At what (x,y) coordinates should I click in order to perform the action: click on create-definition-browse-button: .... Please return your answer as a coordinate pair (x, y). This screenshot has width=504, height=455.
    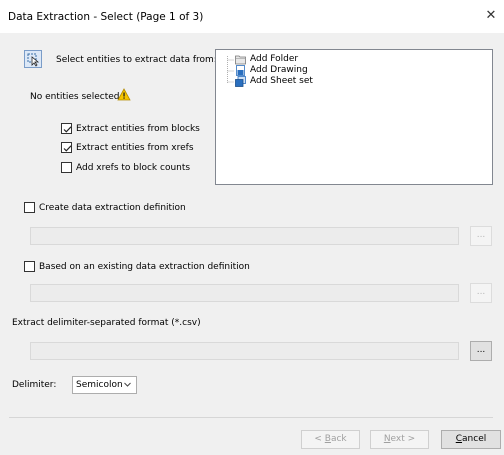
    Looking at the image, I should click on (481, 236).